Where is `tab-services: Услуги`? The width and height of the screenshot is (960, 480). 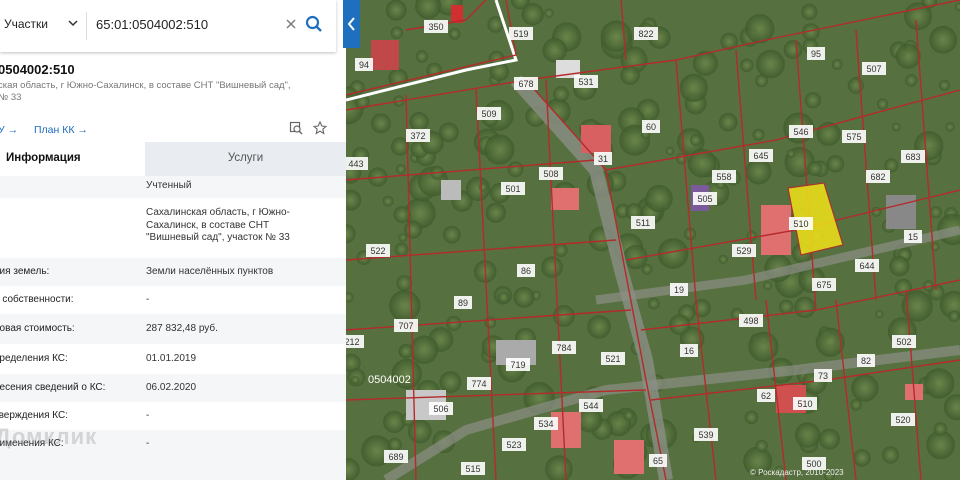
tab-services: Услуги is located at coordinates (245, 159).